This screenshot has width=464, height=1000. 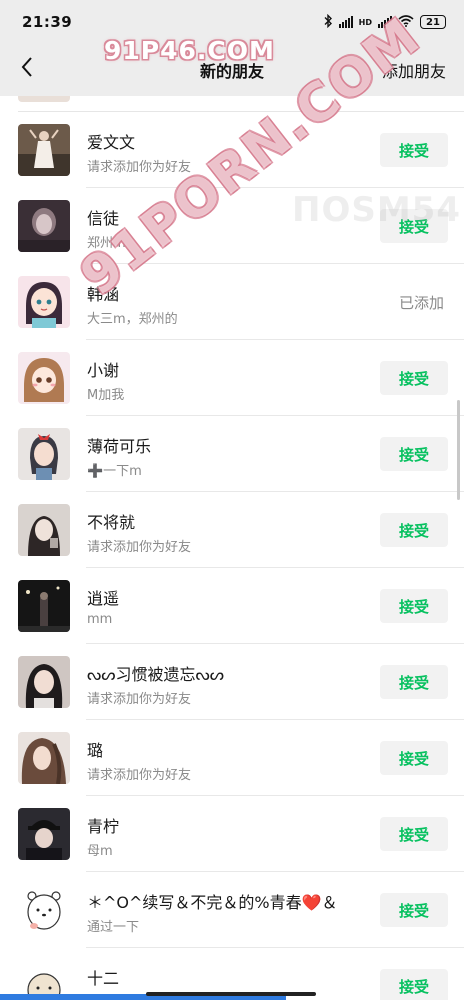 I want to click on list-item: ＊^O^续写＆不完＆的%青春❤️＆ 通过一下 接受, so click(x=232, y=910).